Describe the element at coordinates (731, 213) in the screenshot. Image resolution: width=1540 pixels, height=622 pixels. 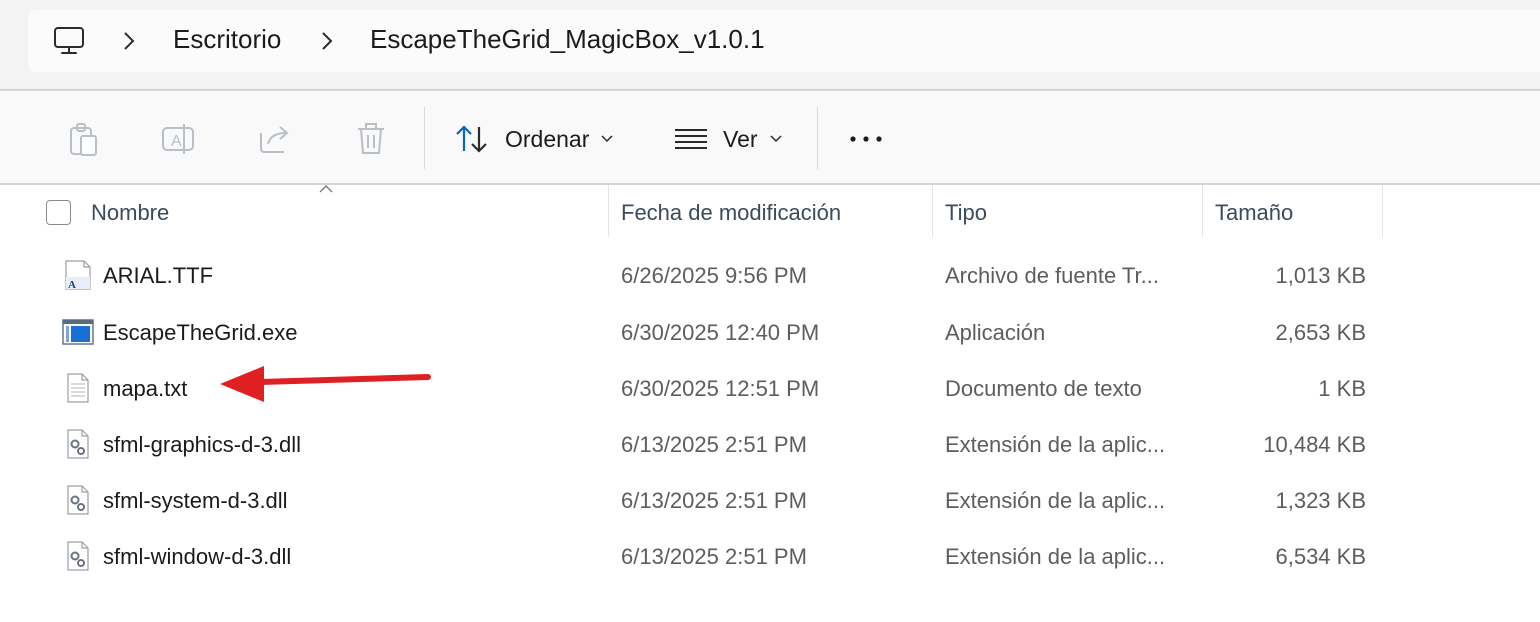
I see `column-header-date: Fecha de modificación` at that location.